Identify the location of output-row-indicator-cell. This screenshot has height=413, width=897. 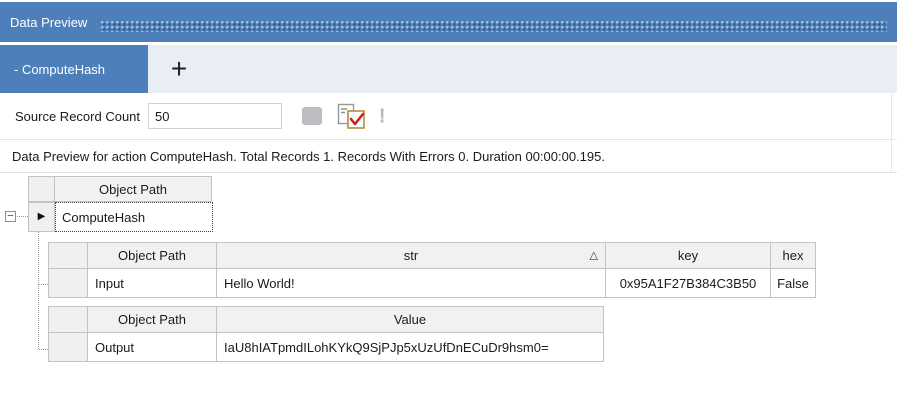
(68, 347).